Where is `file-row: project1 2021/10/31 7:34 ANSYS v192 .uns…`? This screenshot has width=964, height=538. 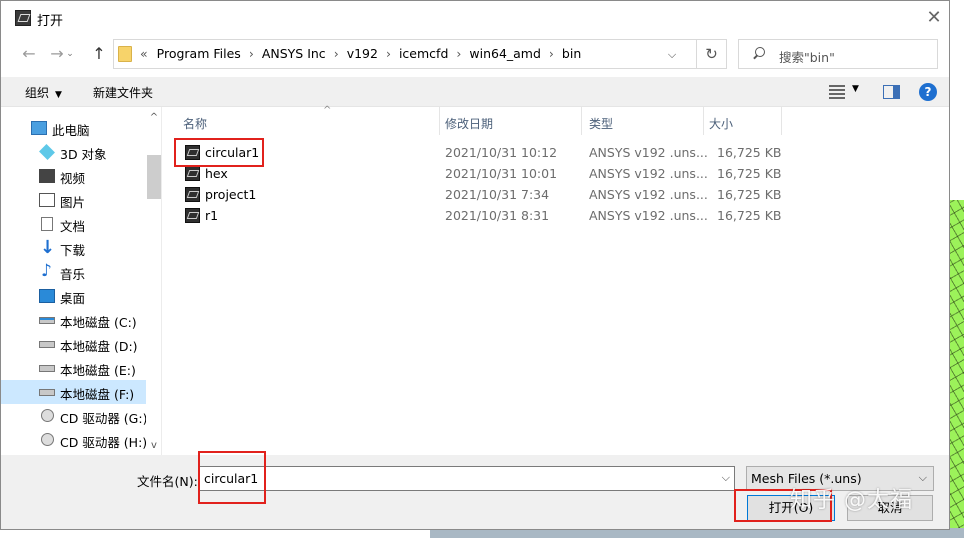 file-row: project1 2021/10/31 7:34 ANSYS v192 .uns… is located at coordinates (473, 194).